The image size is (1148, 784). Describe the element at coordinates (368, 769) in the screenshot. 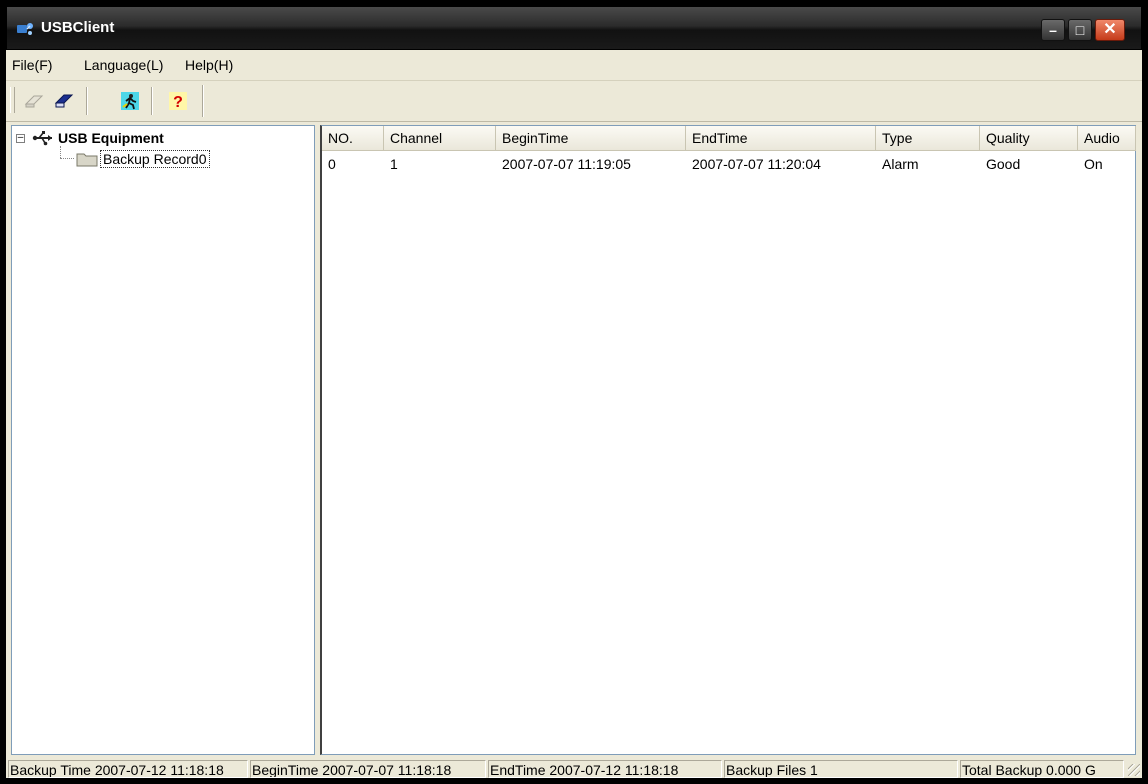

I see `status-begin-time: BeginTime 2007-07-07 11:18:18` at that location.